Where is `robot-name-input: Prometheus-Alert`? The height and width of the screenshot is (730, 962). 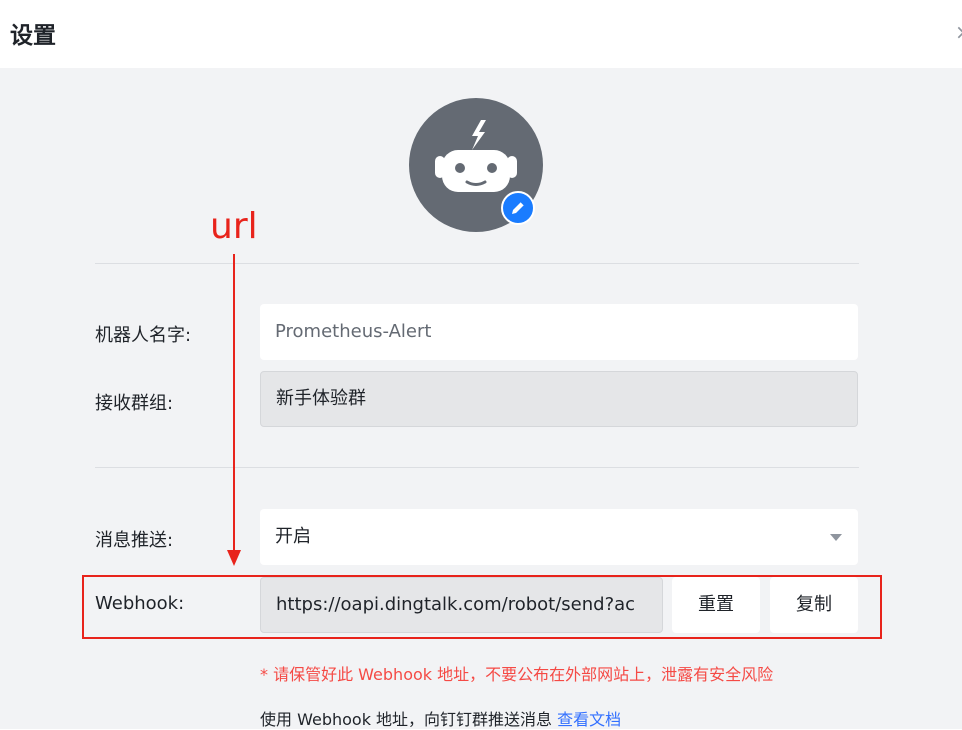 robot-name-input: Prometheus-Alert is located at coordinates (559, 332).